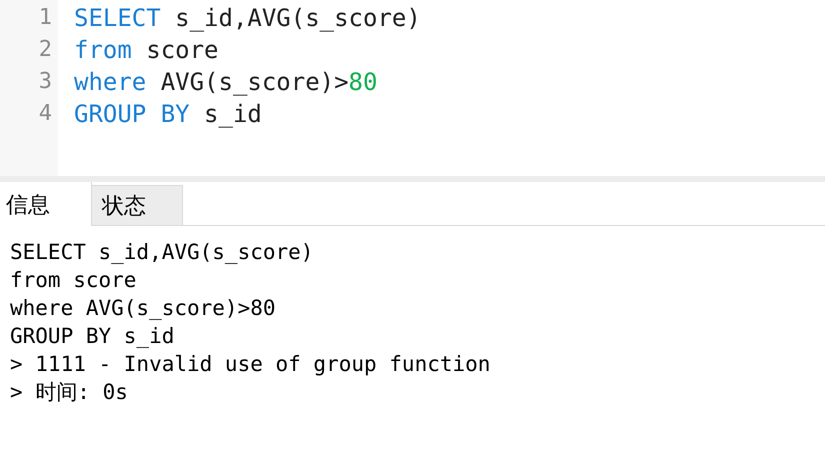 The width and height of the screenshot is (825, 456). What do you see at coordinates (74, 280) in the screenshot?
I see `message-line: from score` at bounding box center [74, 280].